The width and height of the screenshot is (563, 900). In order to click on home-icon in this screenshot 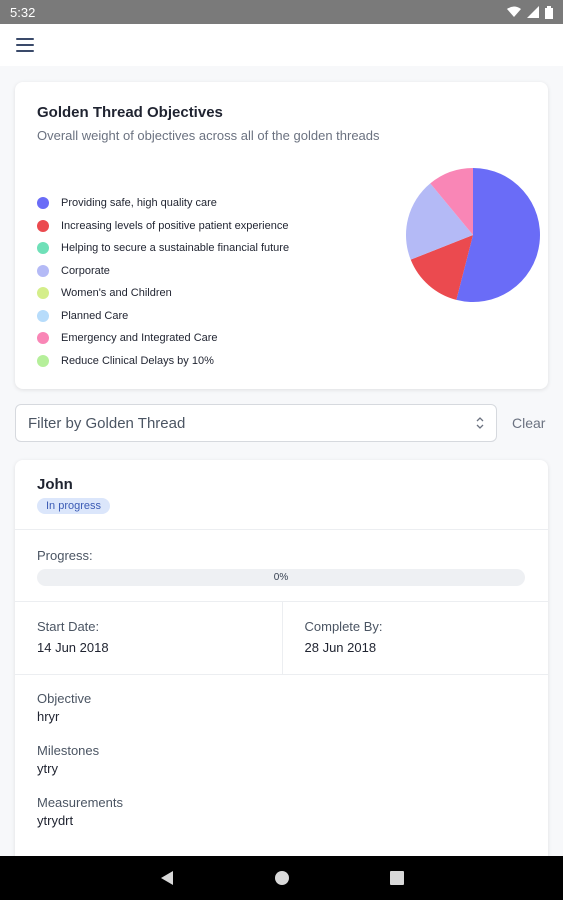, I will do `click(282, 878)`.